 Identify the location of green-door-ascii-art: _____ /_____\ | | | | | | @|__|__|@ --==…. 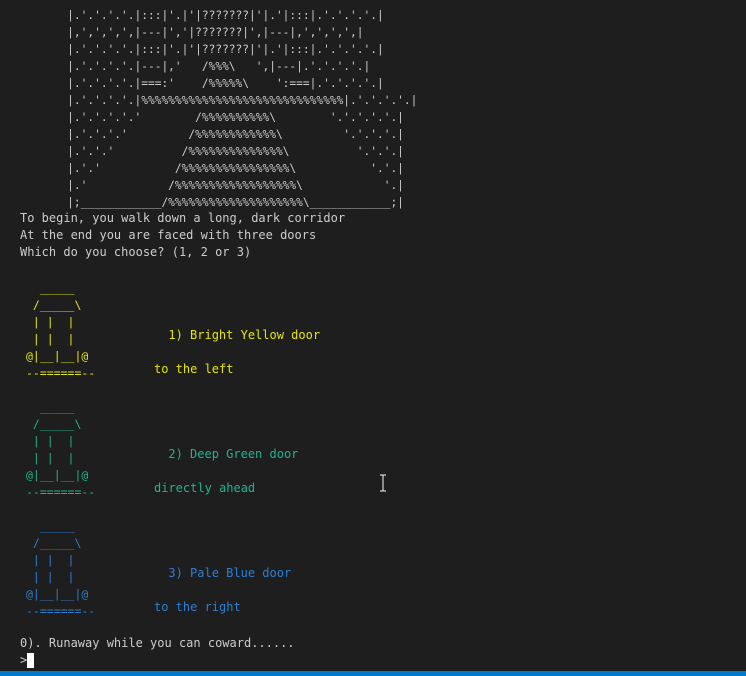
(61, 449).